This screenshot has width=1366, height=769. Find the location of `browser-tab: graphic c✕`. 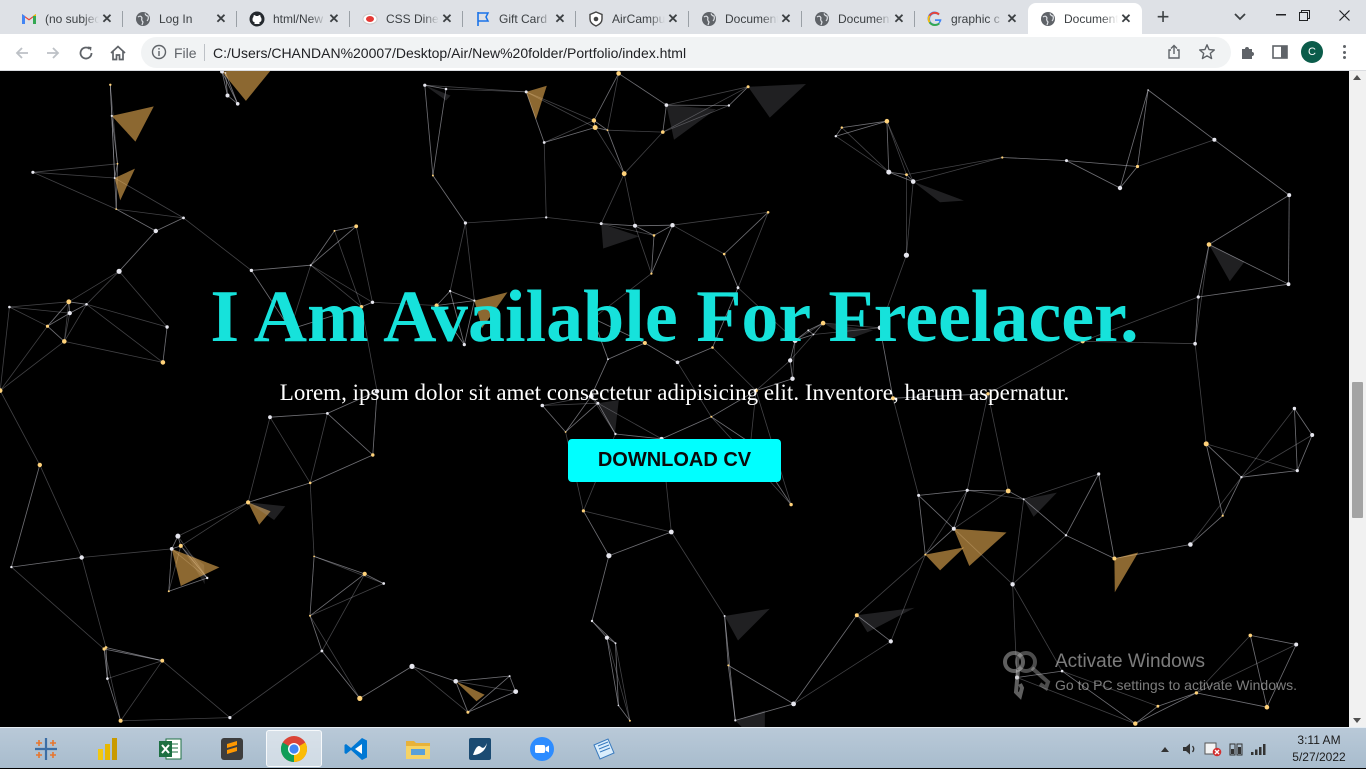

browser-tab: graphic c✕ is located at coordinates (971, 18).